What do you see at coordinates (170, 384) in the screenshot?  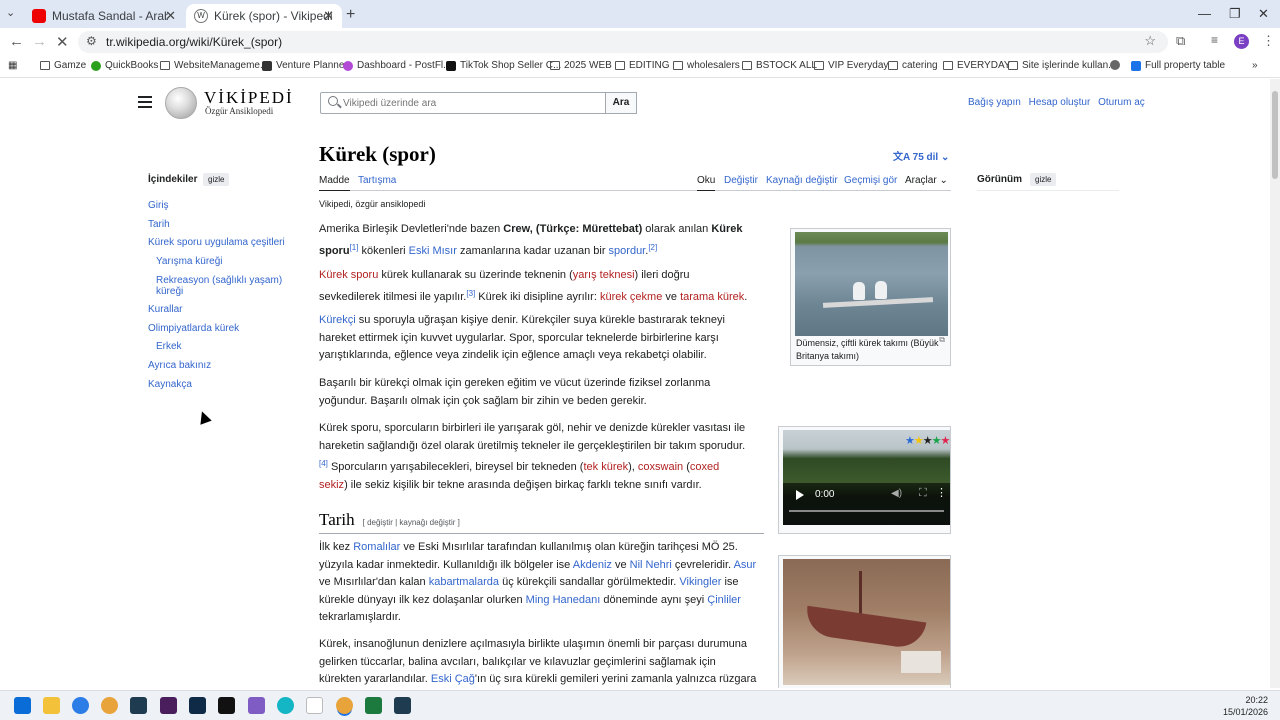 I see `toc-item: Kaynakça` at bounding box center [170, 384].